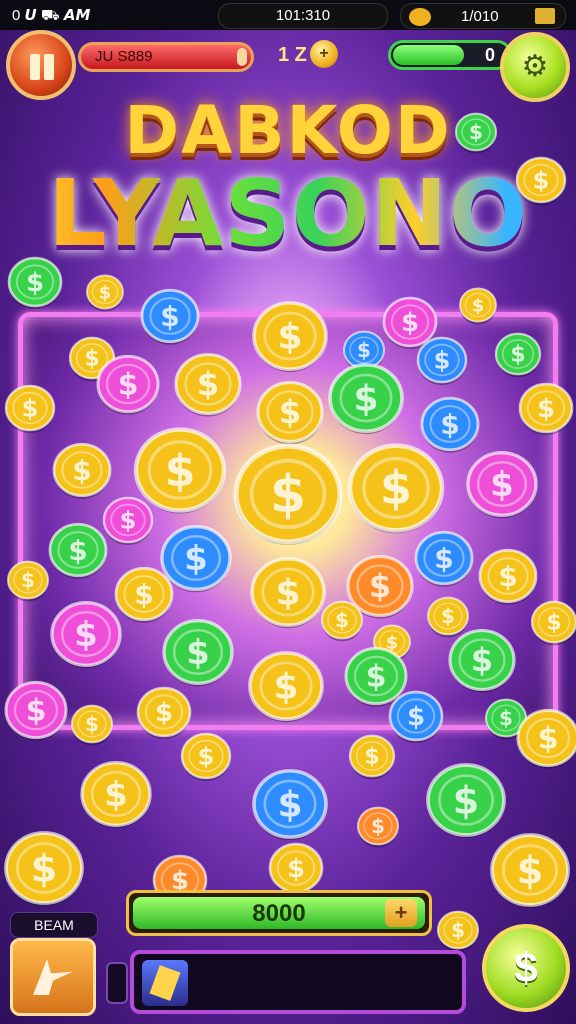 The height and width of the screenshot is (1024, 576). I want to click on dollar-button: $, so click(526, 968).